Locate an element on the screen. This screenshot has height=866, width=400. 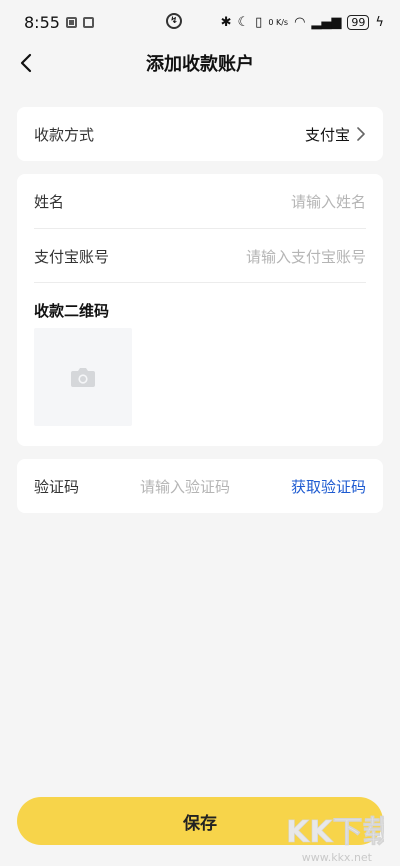
data-saver-icon: ↯ is located at coordinates (174, 21).